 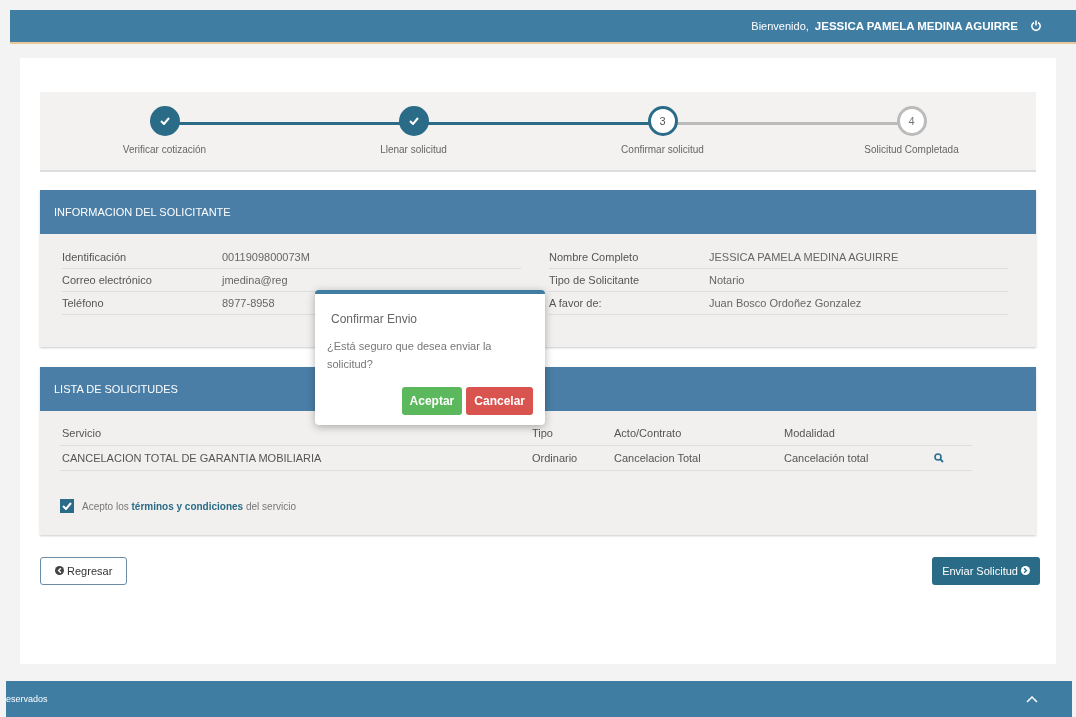 What do you see at coordinates (266, 257) in the screenshot?
I see `field-value: 0011909800073M` at bounding box center [266, 257].